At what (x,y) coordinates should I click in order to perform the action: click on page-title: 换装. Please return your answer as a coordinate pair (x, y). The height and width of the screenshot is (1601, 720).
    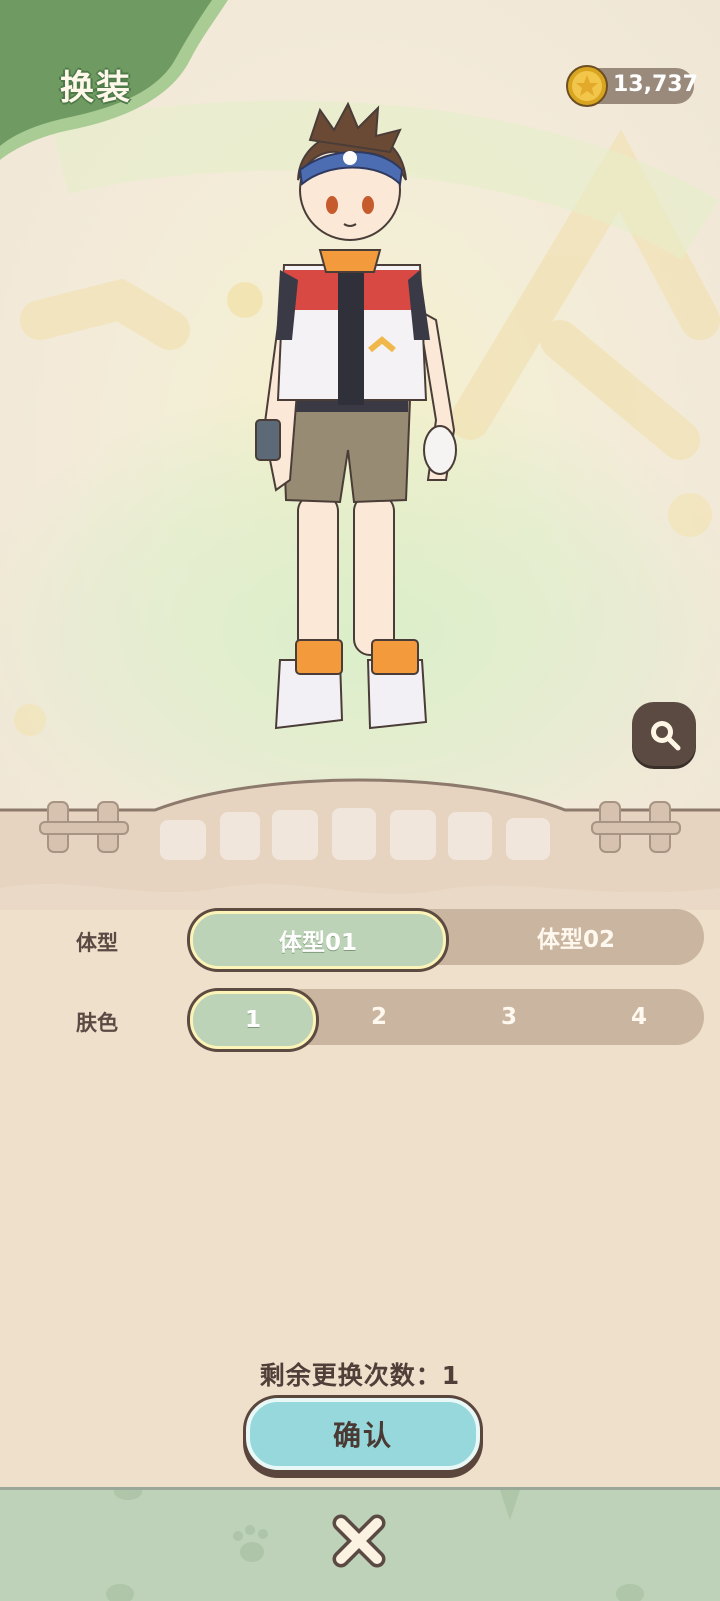
    Looking at the image, I should click on (96, 88).